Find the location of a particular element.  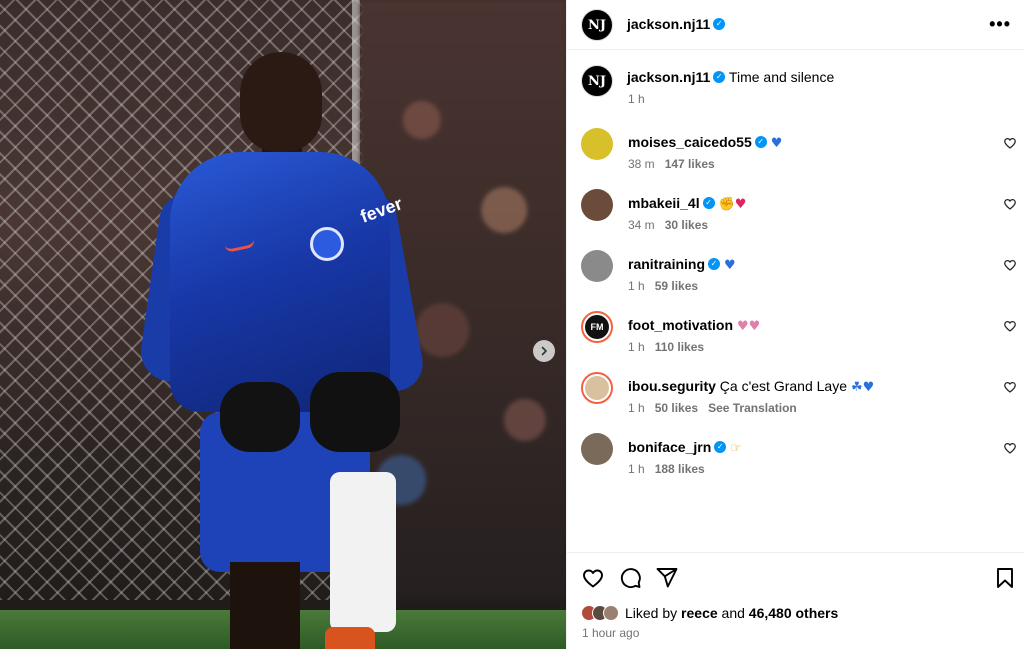

comment-text: Ça c'est Grand Laye is located at coordinates (783, 386).